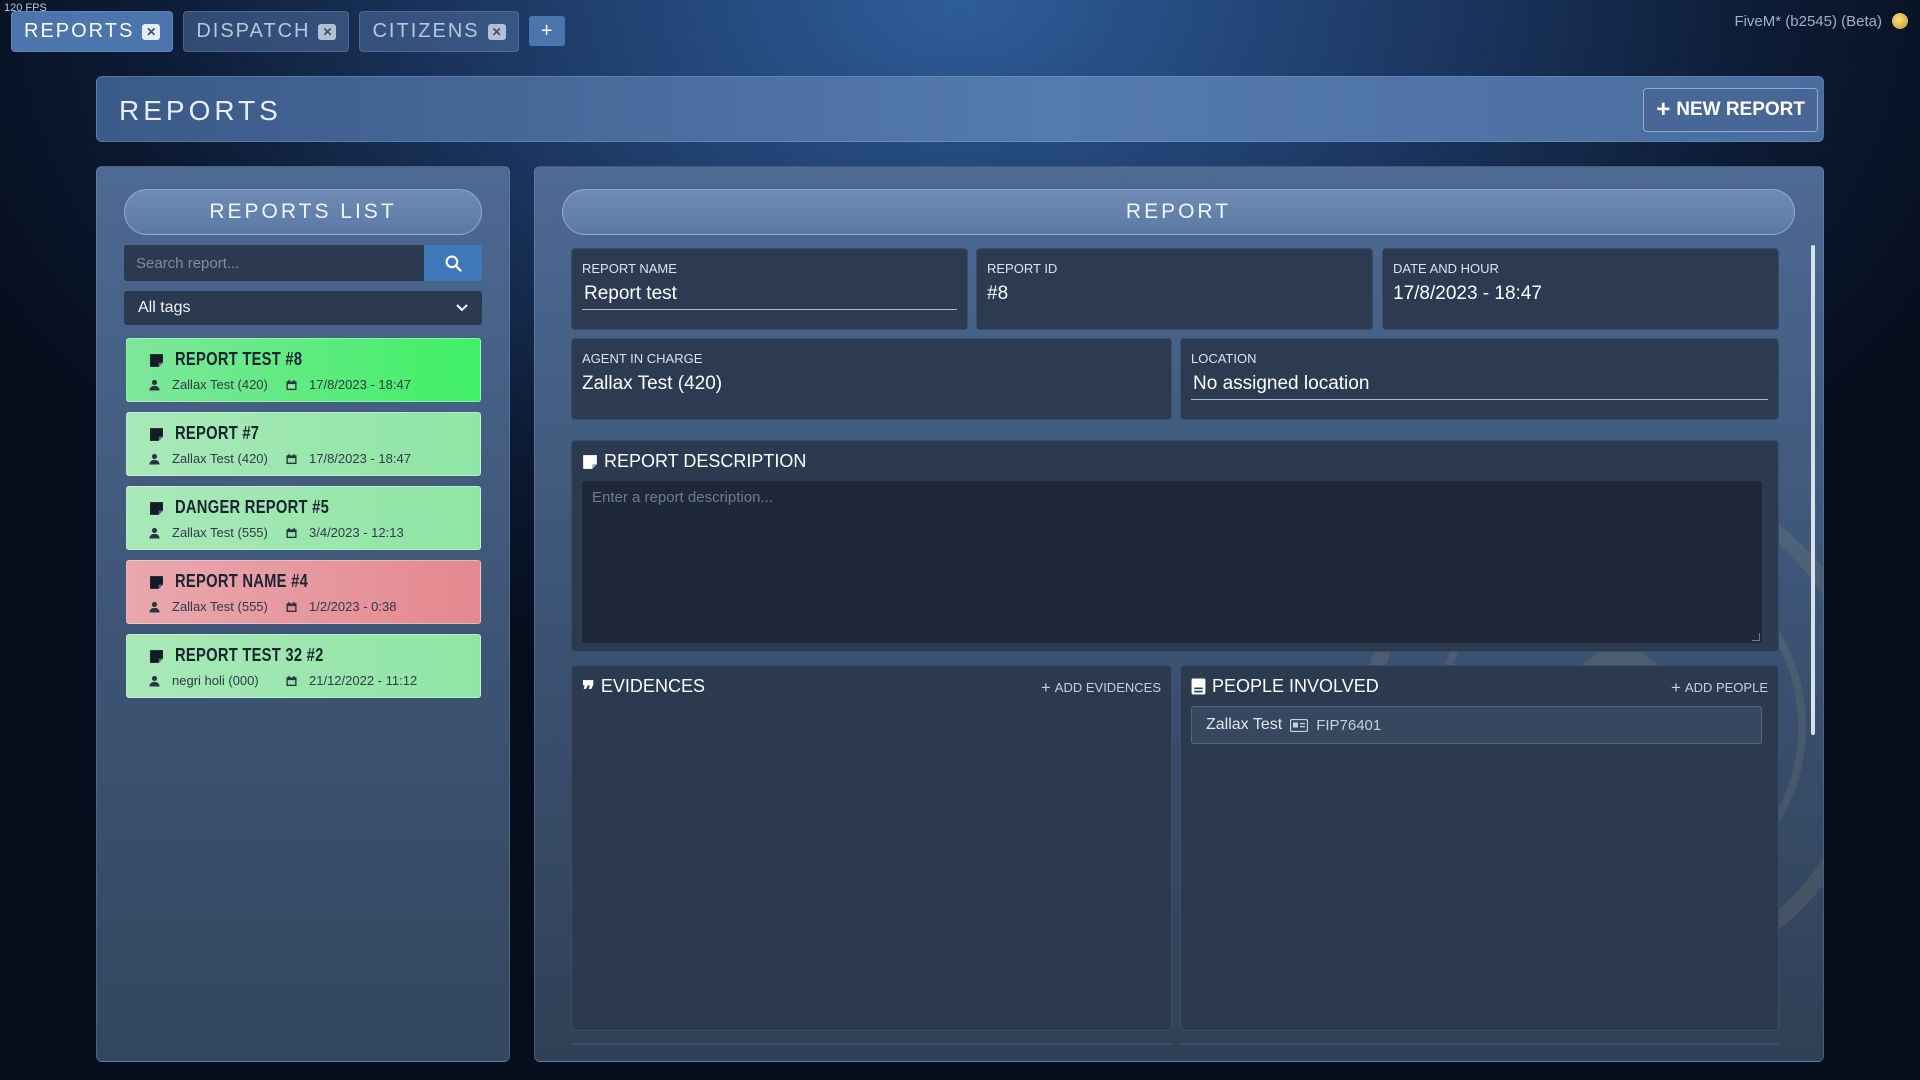 The width and height of the screenshot is (1920, 1080). What do you see at coordinates (274, 263) in the screenshot?
I see `search-input` at bounding box center [274, 263].